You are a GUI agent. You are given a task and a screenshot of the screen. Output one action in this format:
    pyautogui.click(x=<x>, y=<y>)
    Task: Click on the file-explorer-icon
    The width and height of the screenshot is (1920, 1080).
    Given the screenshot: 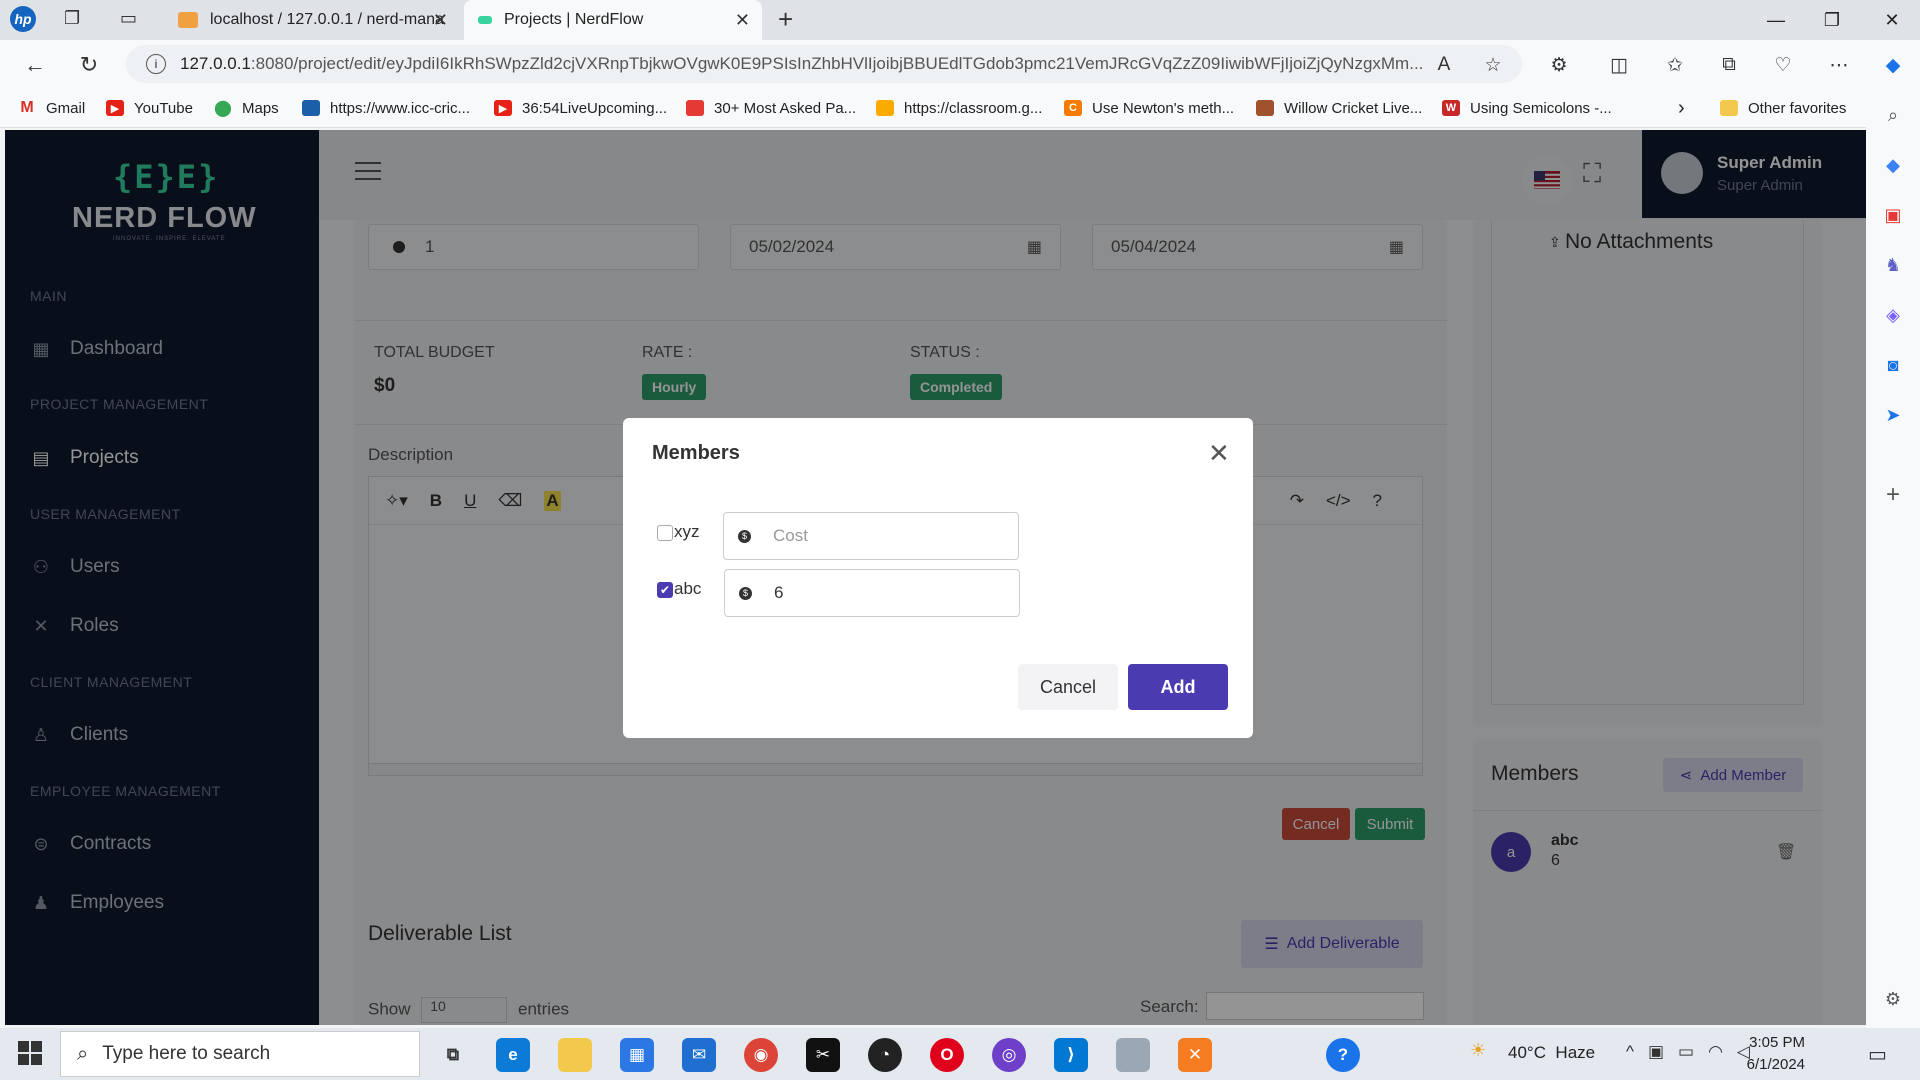 What is the action you would take?
    pyautogui.click(x=575, y=1055)
    